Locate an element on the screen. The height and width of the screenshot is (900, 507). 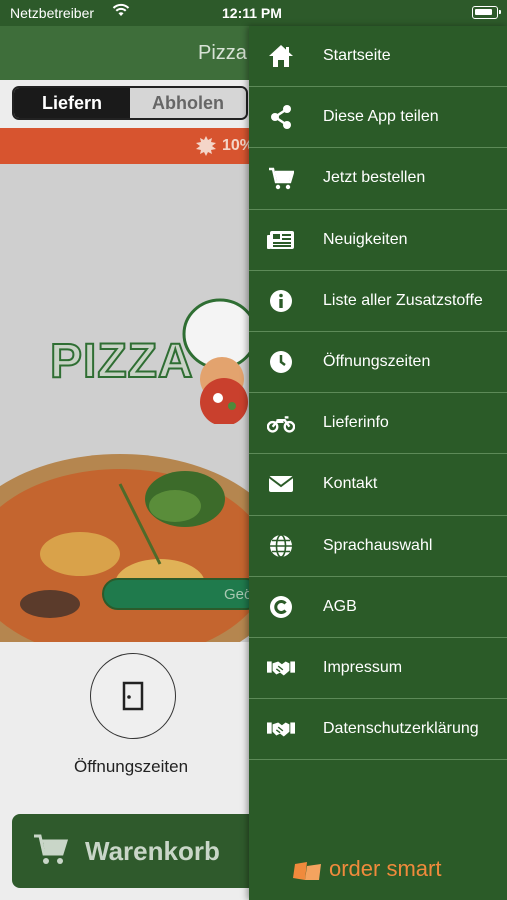
tab-liefern: Liefern is located at coordinates (72, 103).